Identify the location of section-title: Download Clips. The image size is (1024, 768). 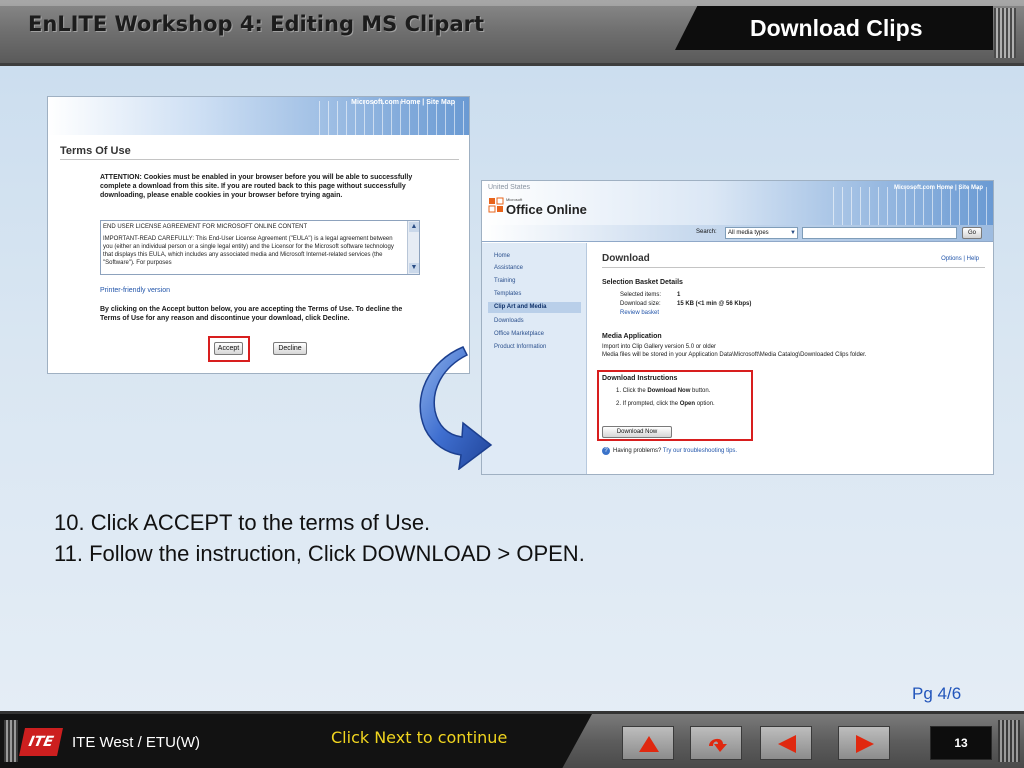
(836, 28).